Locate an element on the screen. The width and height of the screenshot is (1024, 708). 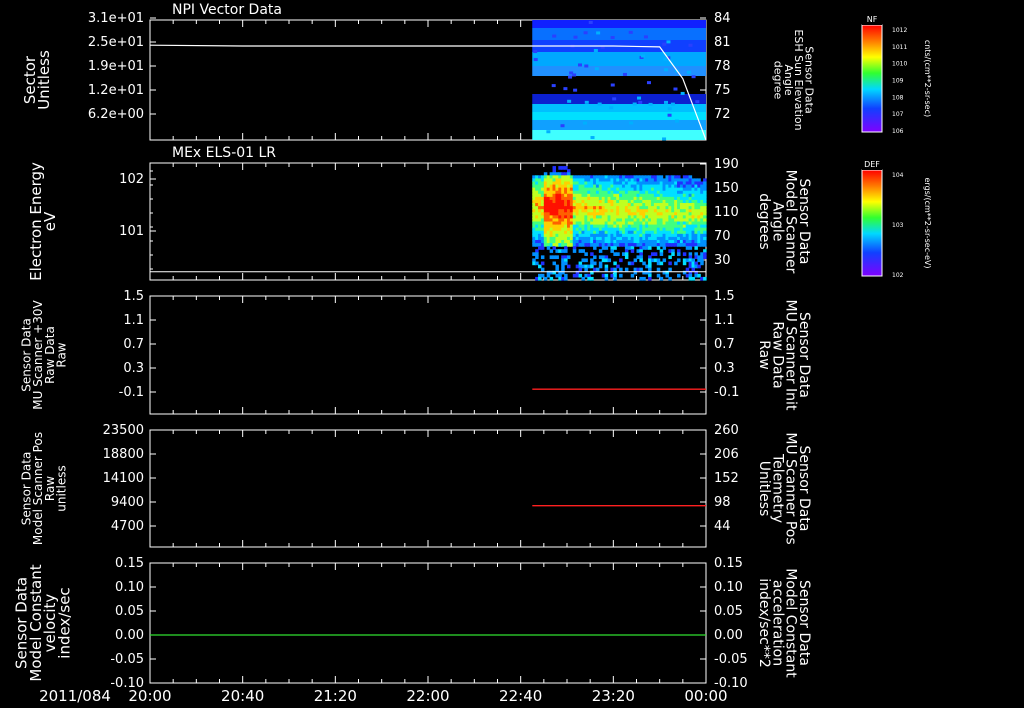
colorbar-tick-label: 102 is located at coordinates (898, 275).